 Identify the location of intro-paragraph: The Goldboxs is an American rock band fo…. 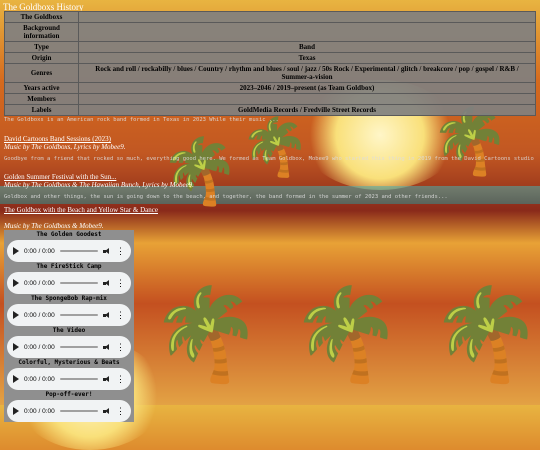
(141, 120).